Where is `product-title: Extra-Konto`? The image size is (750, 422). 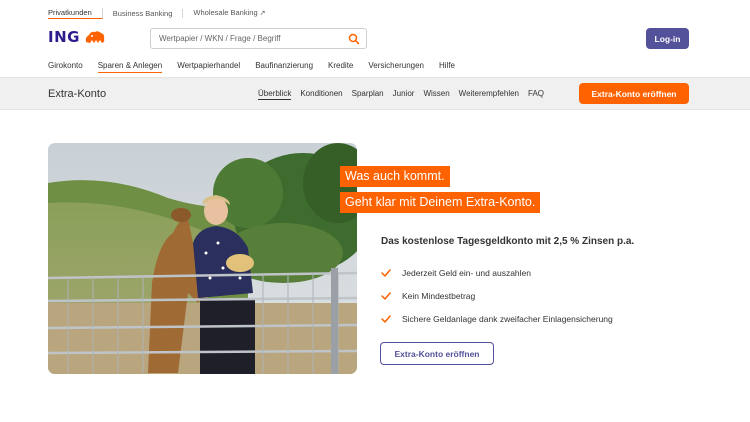 product-title: Extra-Konto is located at coordinates (77, 94).